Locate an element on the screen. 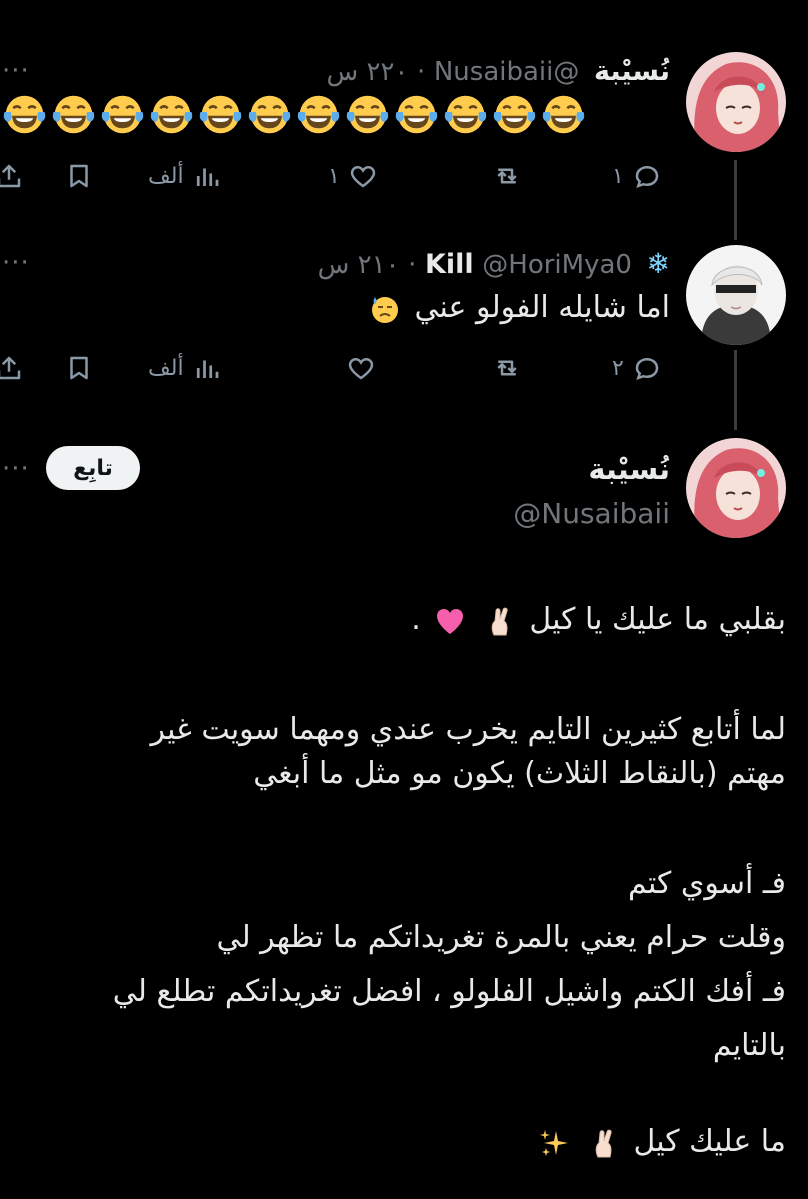  reply-count: ٢ is located at coordinates (618, 368).